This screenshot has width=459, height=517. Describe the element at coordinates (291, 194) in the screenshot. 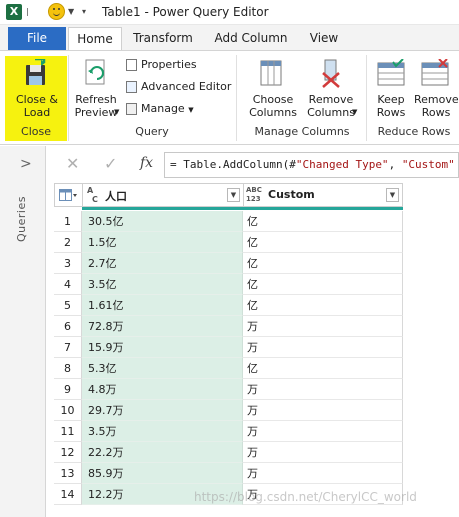

I see `column-name: Custom` at that location.